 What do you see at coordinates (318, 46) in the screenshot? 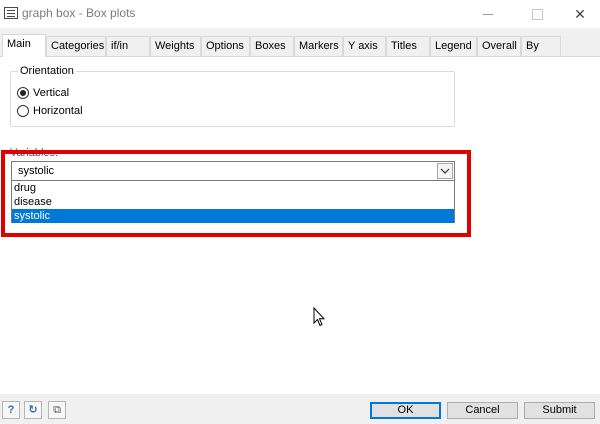
I see `tab-markers: Markers` at bounding box center [318, 46].